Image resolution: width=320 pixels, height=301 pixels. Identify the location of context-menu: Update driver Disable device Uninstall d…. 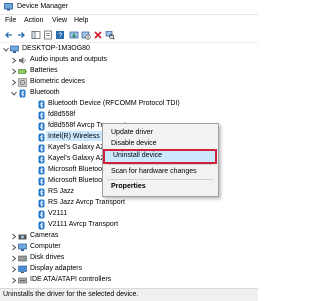
(160, 160).